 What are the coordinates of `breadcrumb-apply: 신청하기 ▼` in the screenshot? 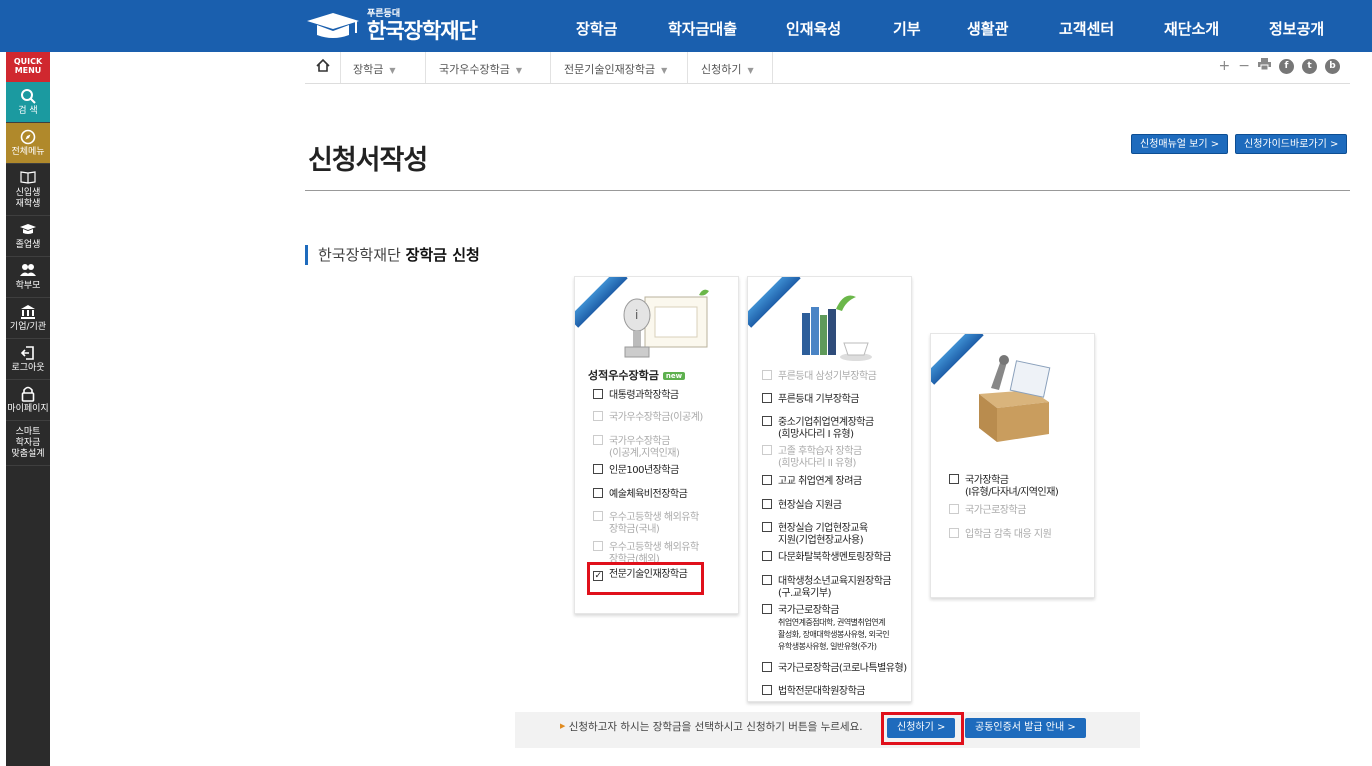 It's located at (727, 69).